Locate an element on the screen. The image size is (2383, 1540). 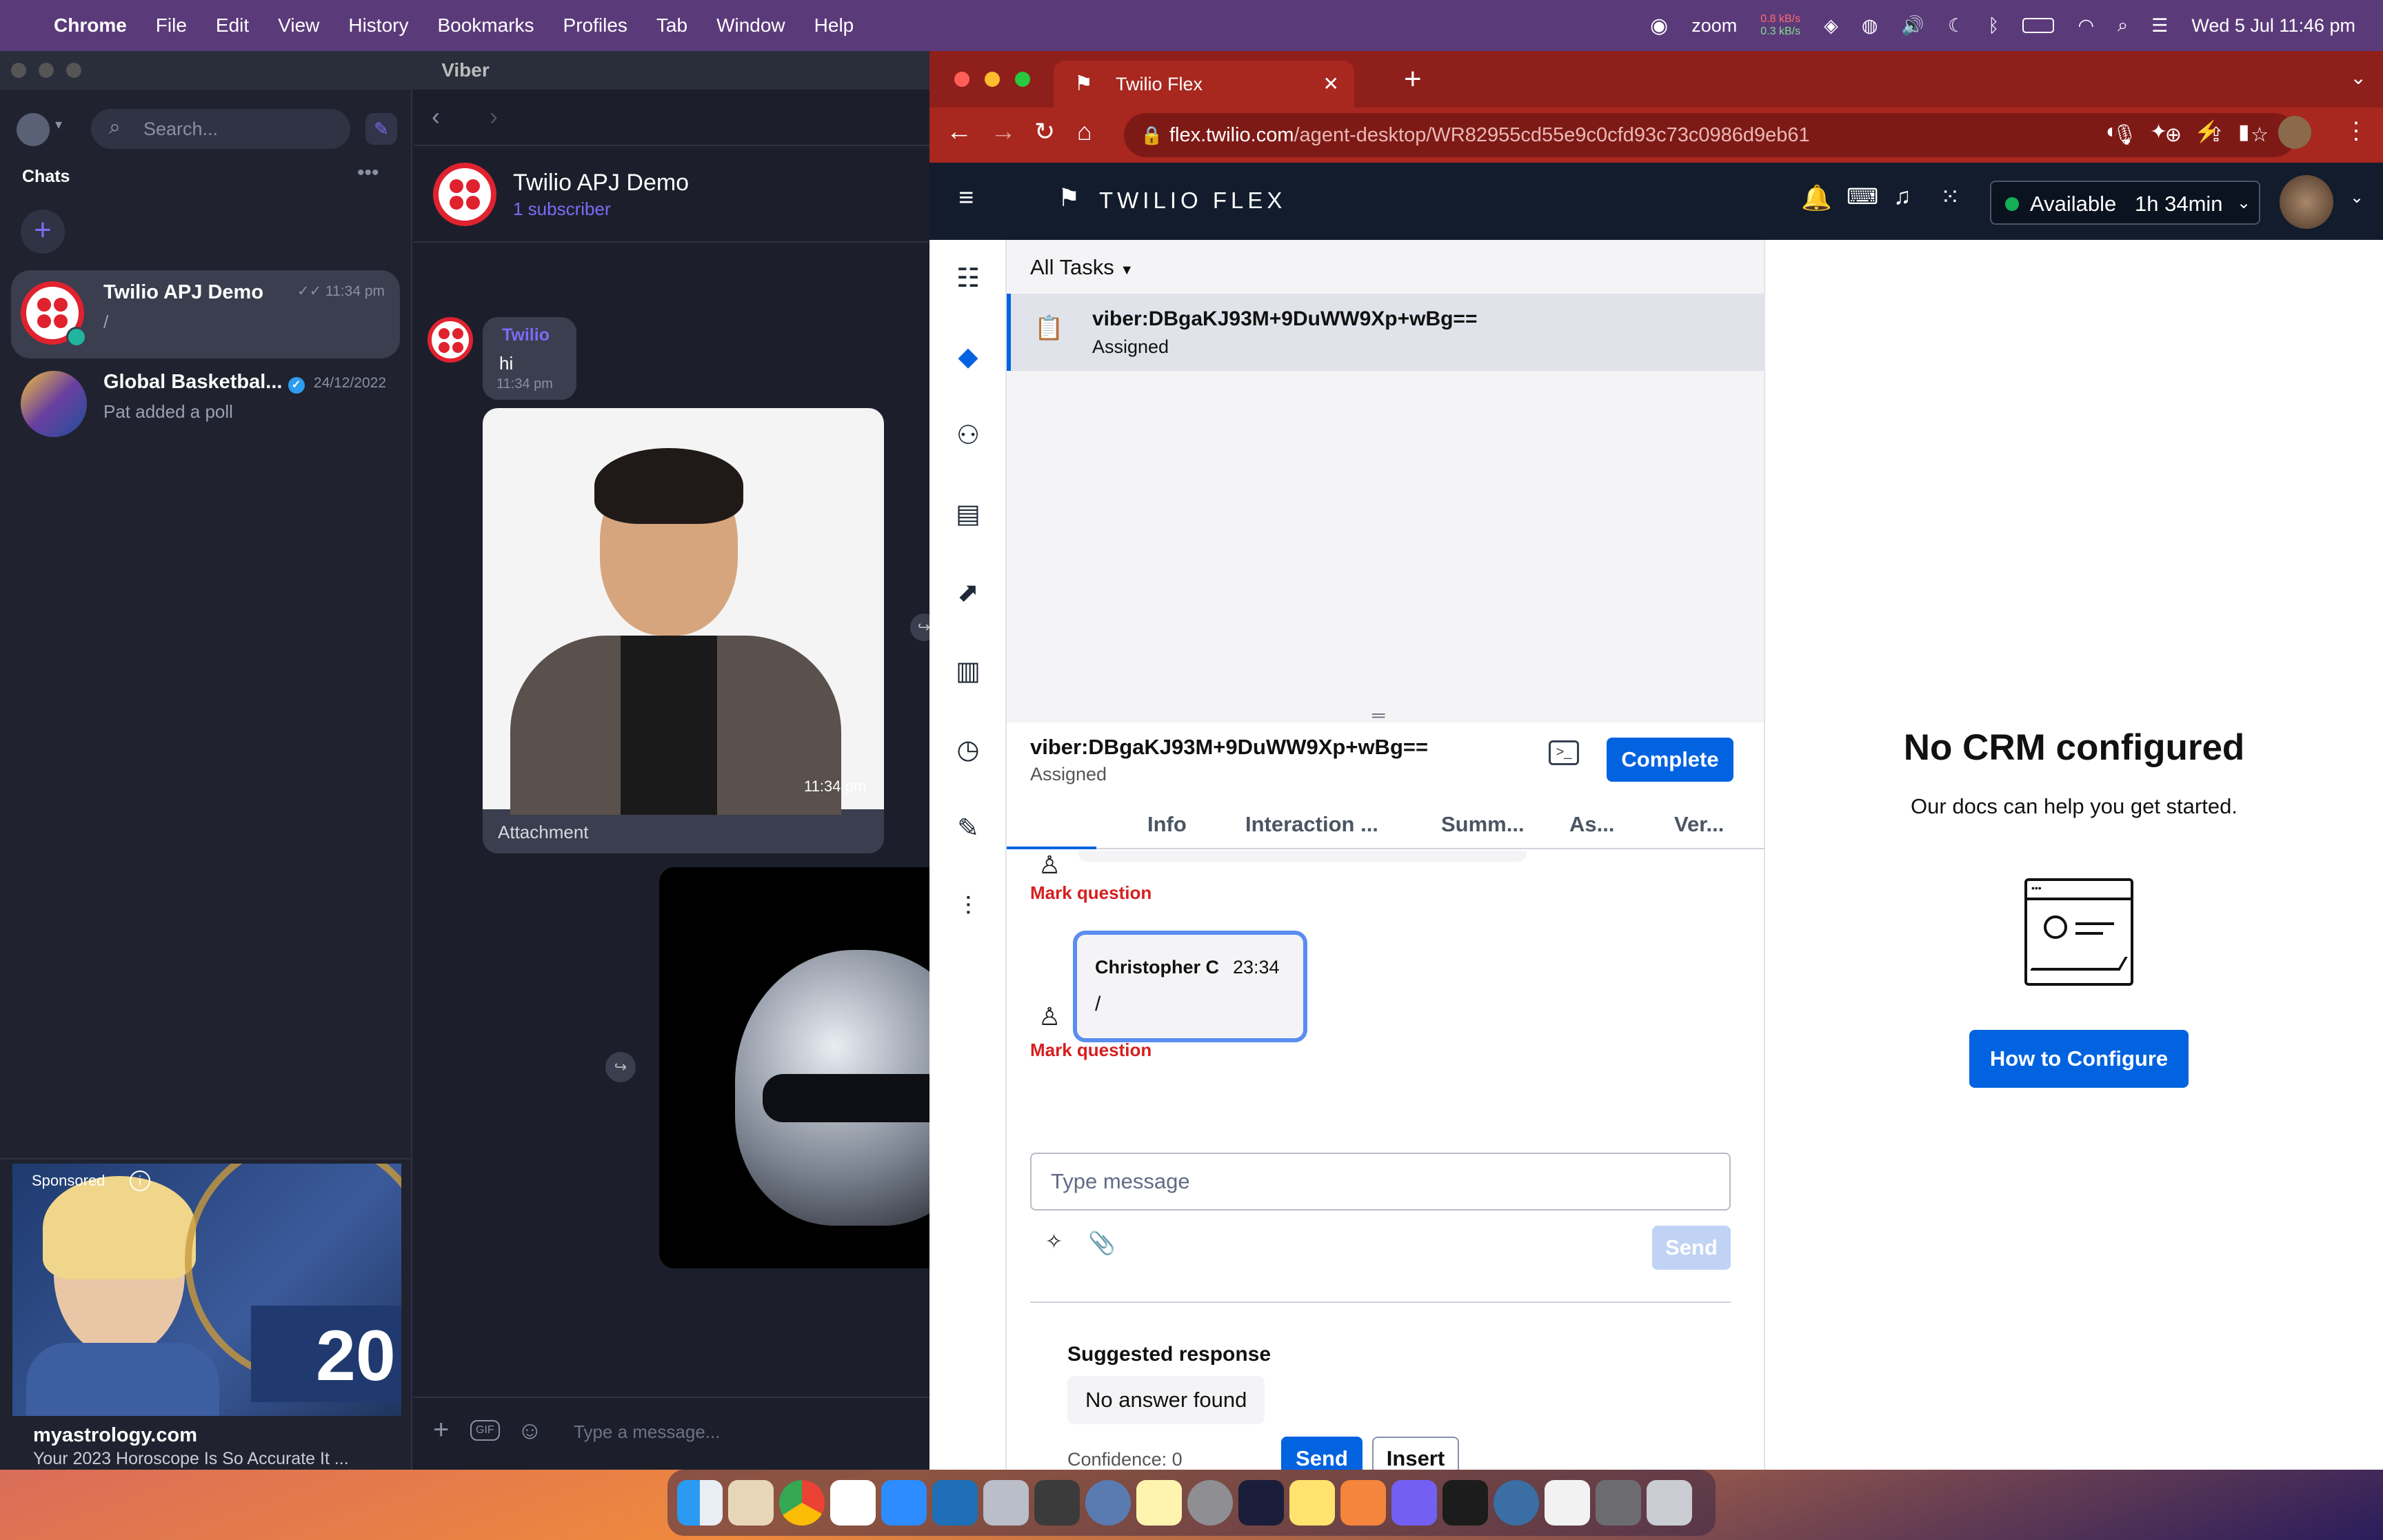
nav-teams-icon: ⚇ is located at coordinates (968, 436).